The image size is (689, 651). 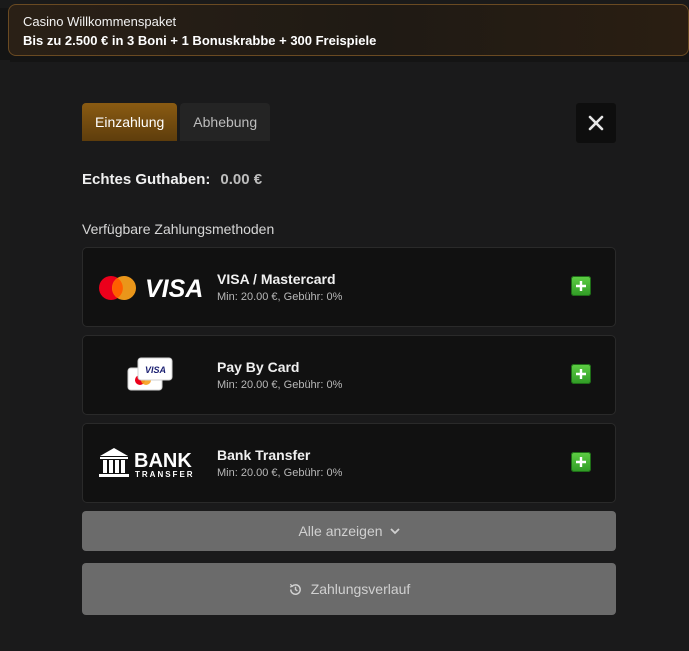 What do you see at coordinates (100, 21) in the screenshot?
I see `promo-title: Casino Willkommenspaket` at bounding box center [100, 21].